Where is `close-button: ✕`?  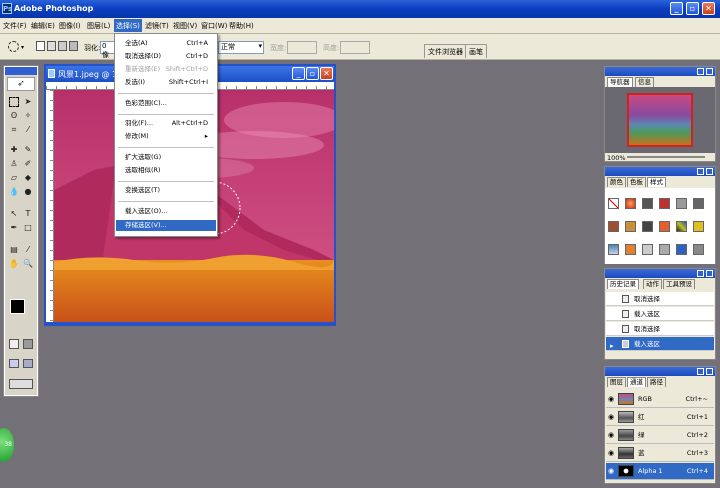 close-button: ✕ is located at coordinates (708, 8).